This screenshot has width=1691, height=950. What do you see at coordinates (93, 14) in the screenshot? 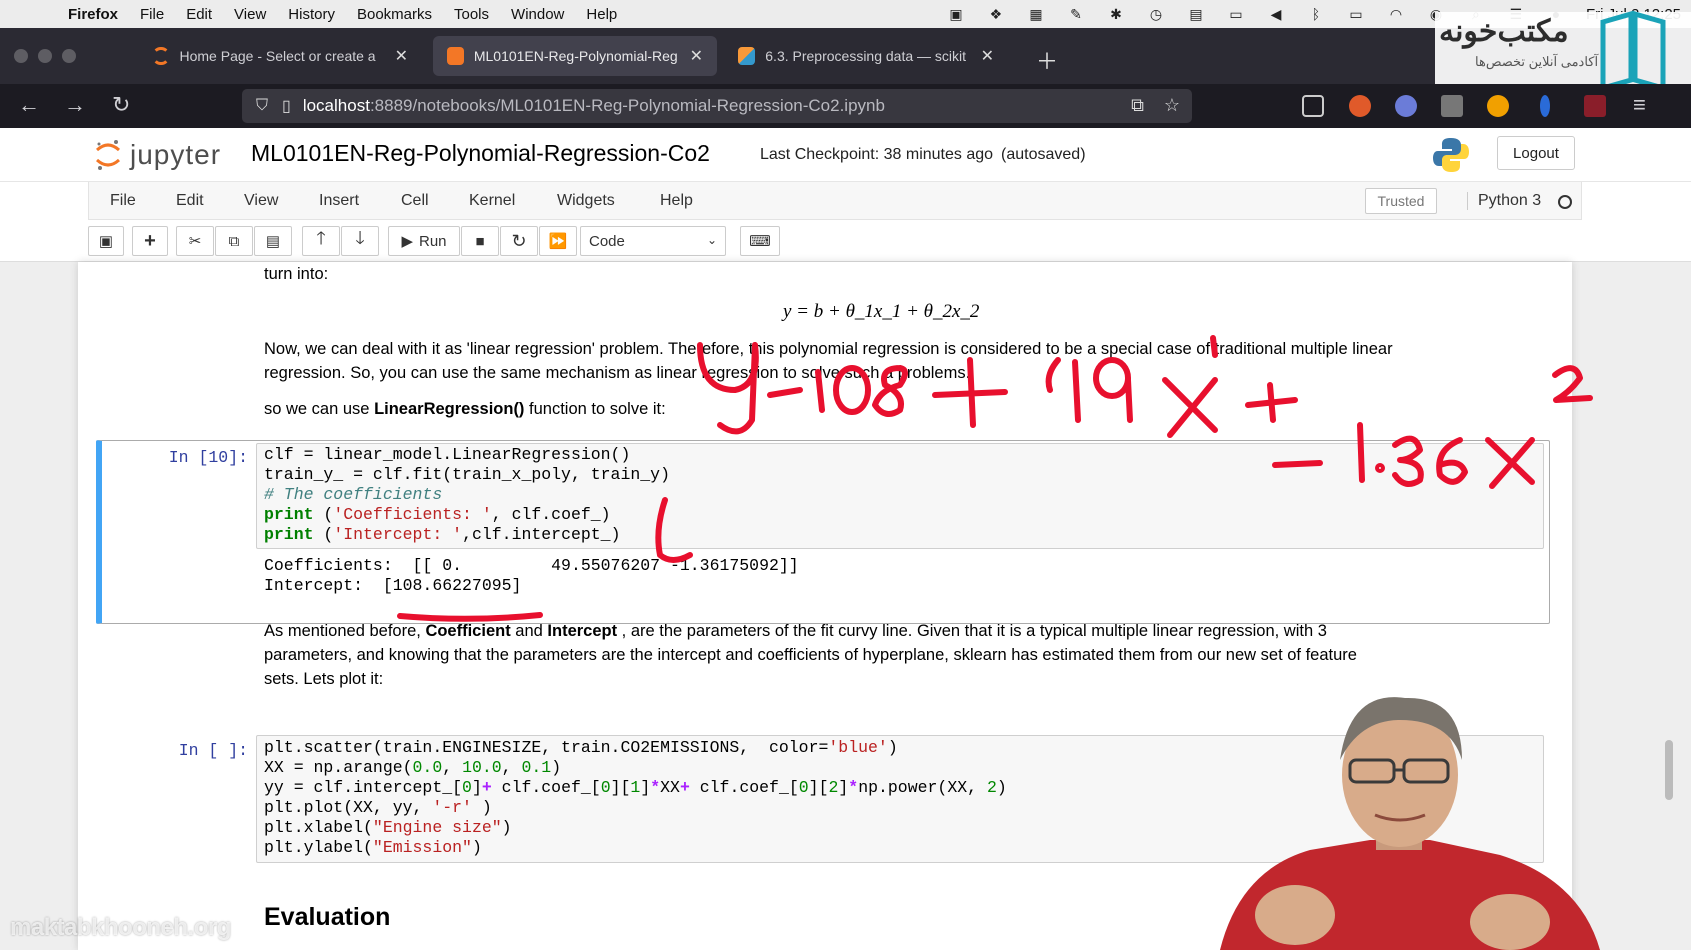
I see `menubar-app-name: Firefox` at bounding box center [93, 14].